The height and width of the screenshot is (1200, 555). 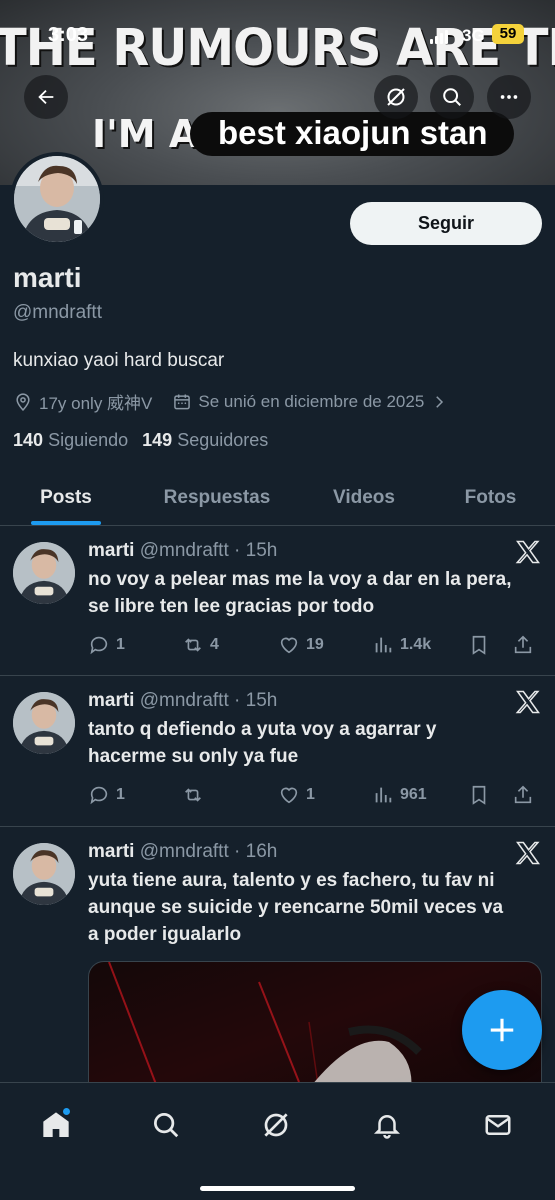 I want to click on follow-button: Seguir, so click(x=446, y=223).